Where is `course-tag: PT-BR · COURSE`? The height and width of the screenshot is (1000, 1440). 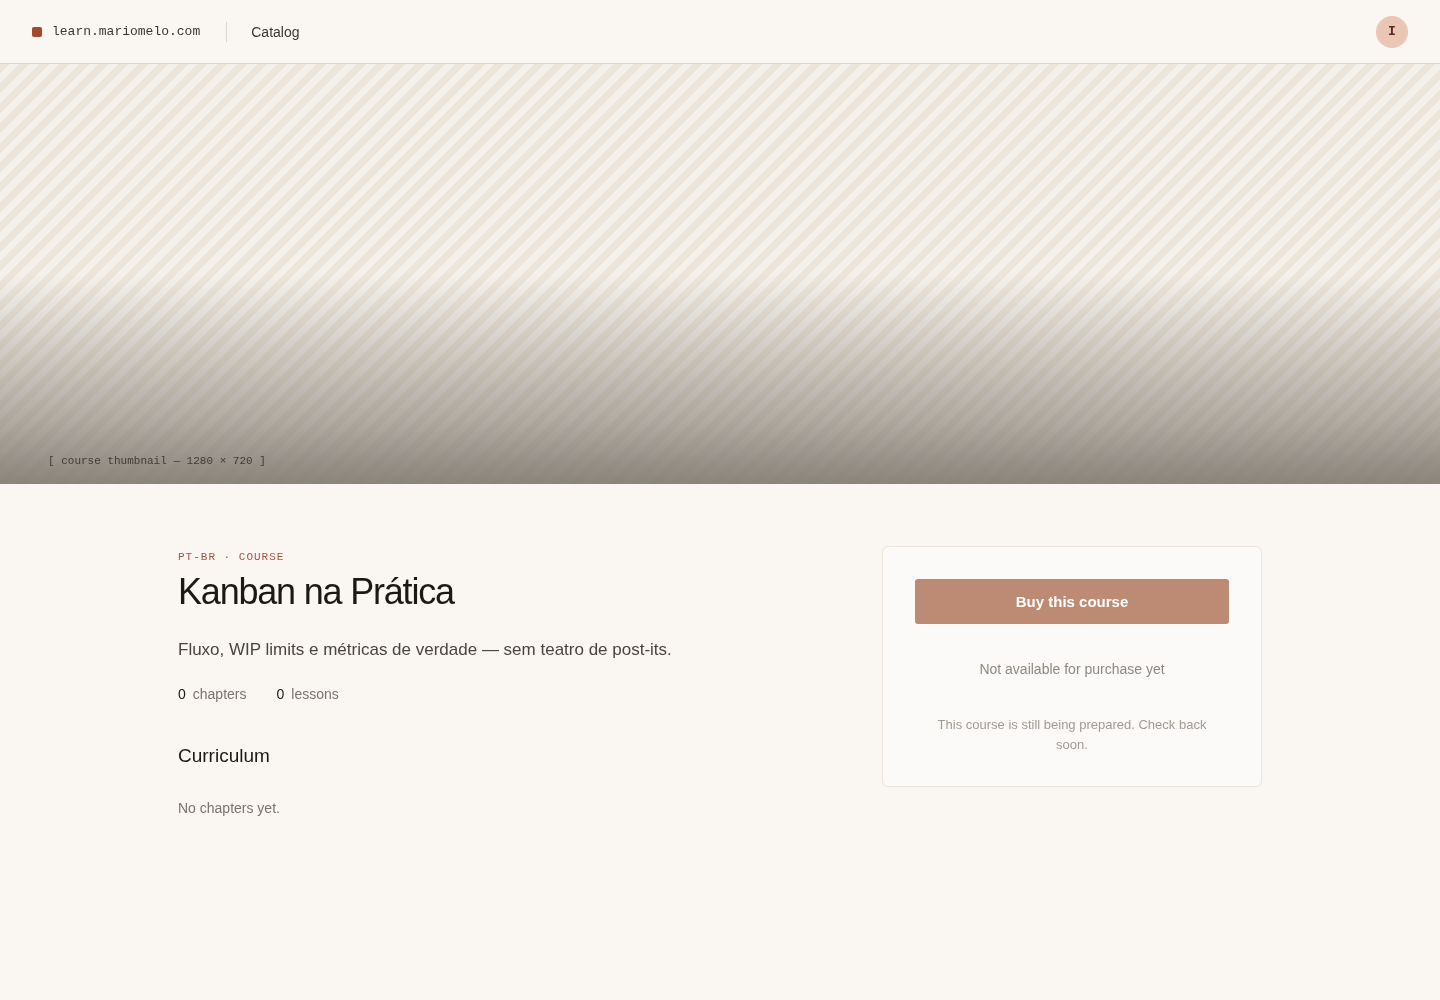
course-tag: PT-BR · COURSE is located at coordinates (231, 557).